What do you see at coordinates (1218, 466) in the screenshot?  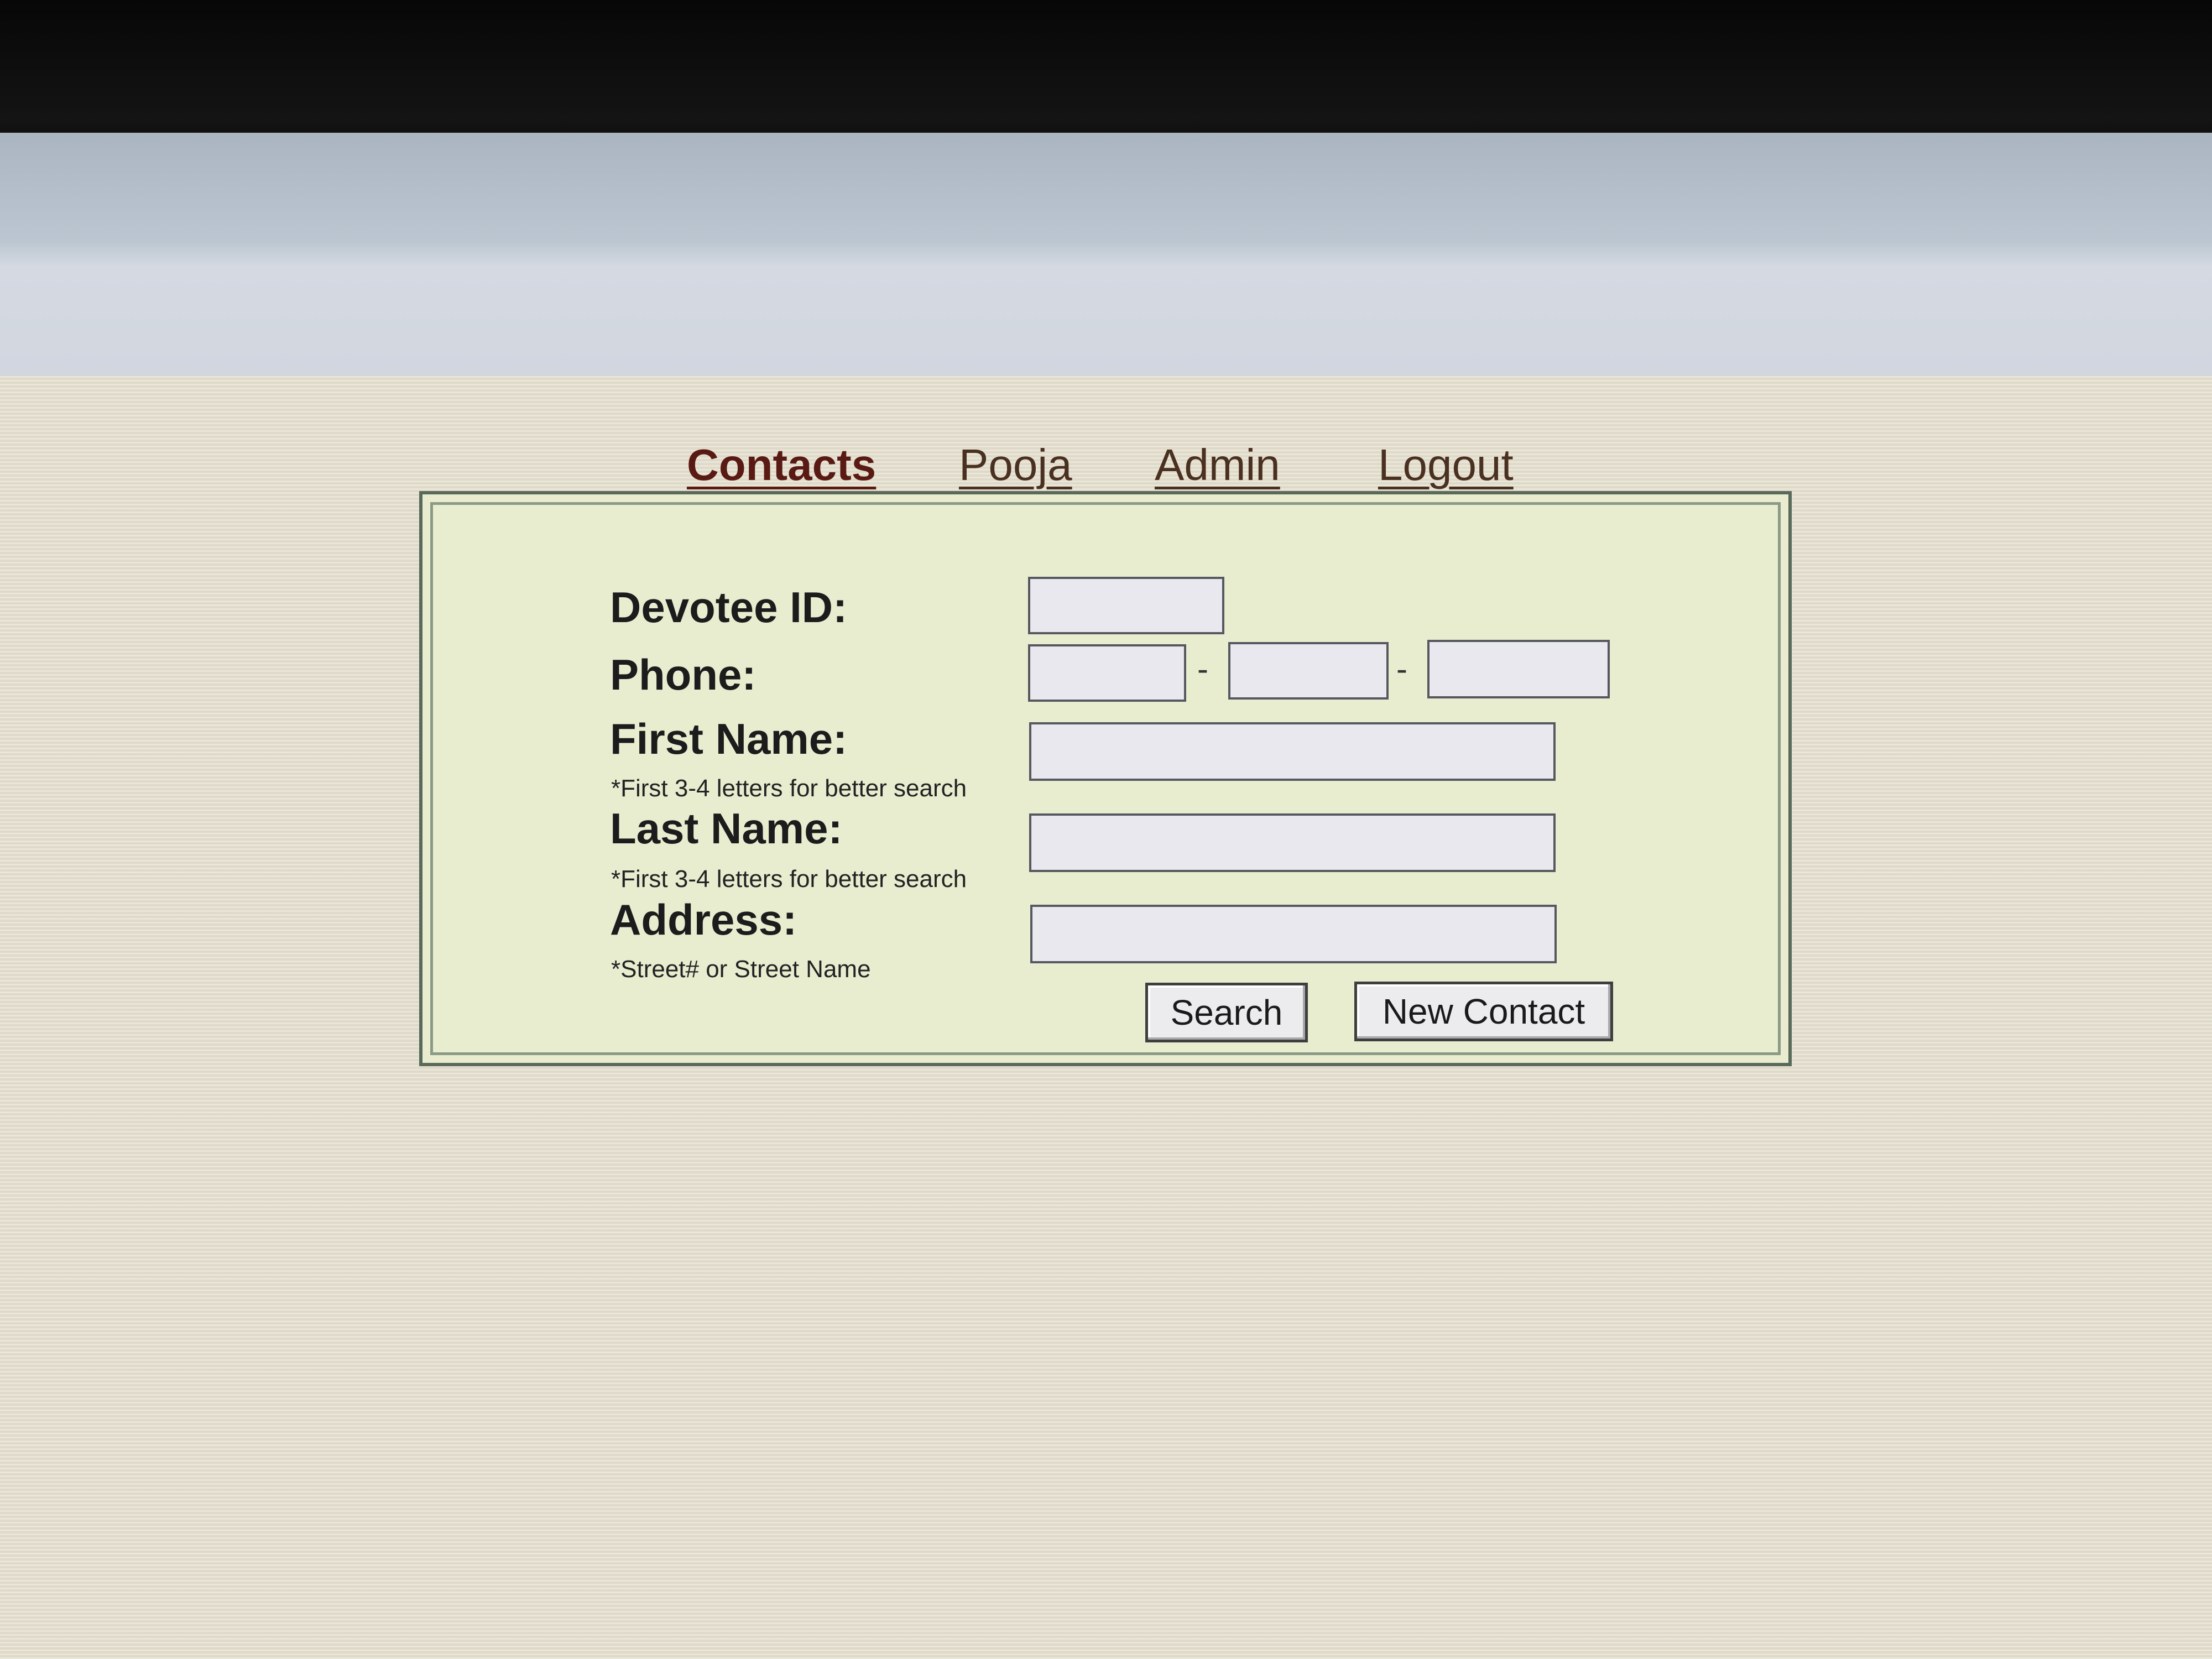 I see `nav-link-admin: Admin` at bounding box center [1218, 466].